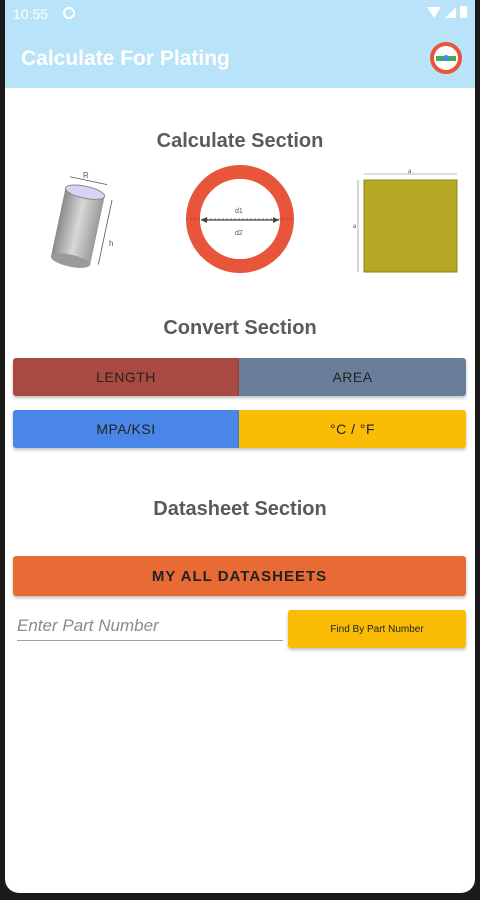 The width and height of the screenshot is (480, 900). I want to click on cylinder-r-label: R, so click(86, 175).